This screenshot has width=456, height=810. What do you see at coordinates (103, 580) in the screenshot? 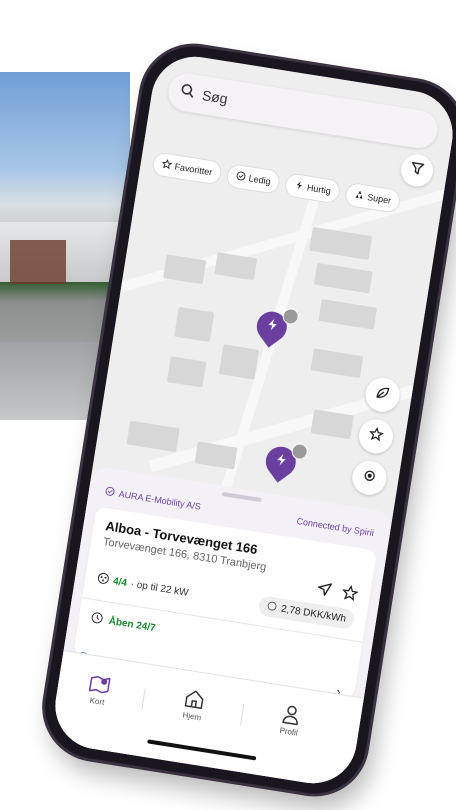
I see `plug-icon` at bounding box center [103, 580].